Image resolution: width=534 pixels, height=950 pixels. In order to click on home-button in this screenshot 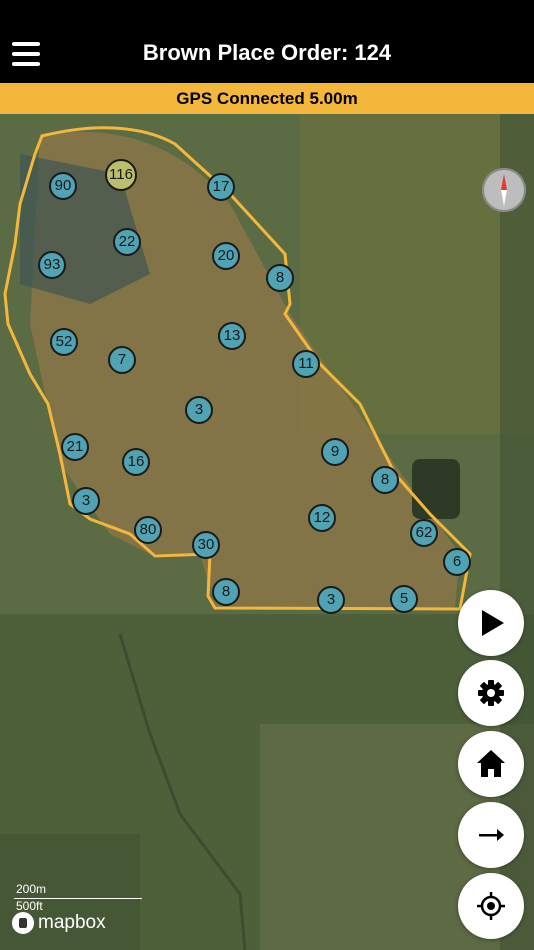, I will do `click(491, 764)`.